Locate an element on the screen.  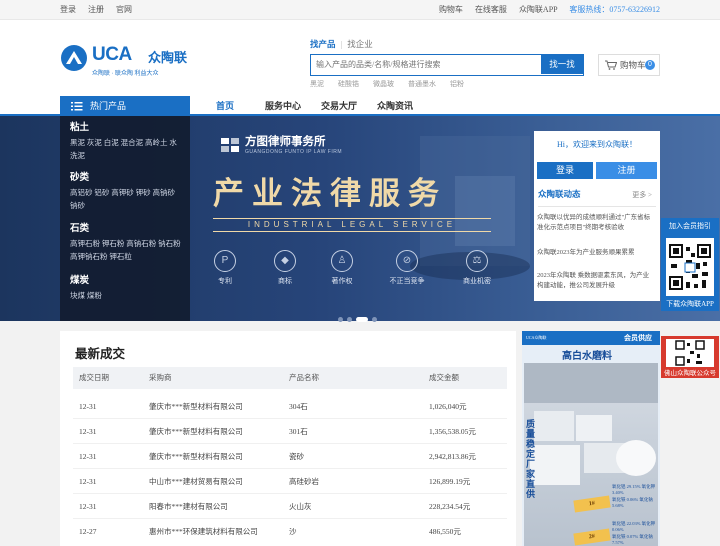
top-bar-right: 购物车 在线客服 众陶联APP 客服热线：0757-63226912 is located at coordinates (544, 10).